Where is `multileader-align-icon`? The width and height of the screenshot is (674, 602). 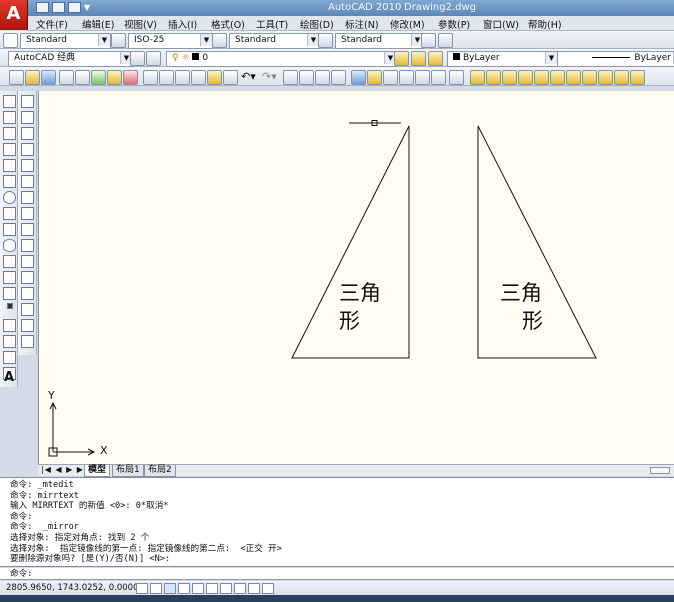 multileader-align-icon is located at coordinates (445, 40).